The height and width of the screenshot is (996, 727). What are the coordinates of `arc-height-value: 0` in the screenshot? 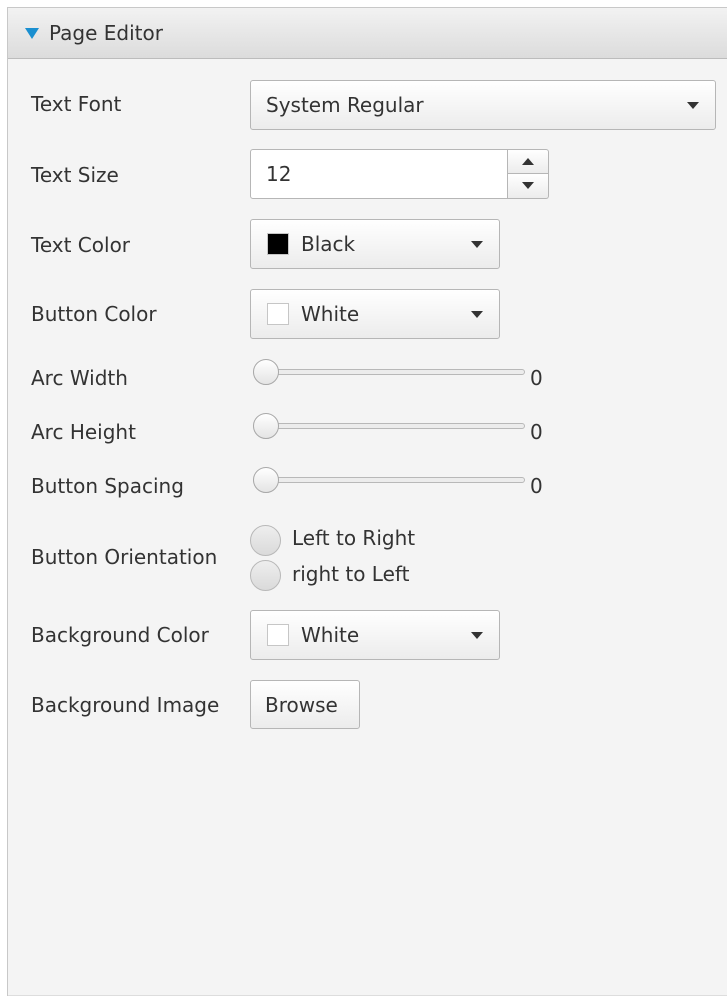 It's located at (536, 432).